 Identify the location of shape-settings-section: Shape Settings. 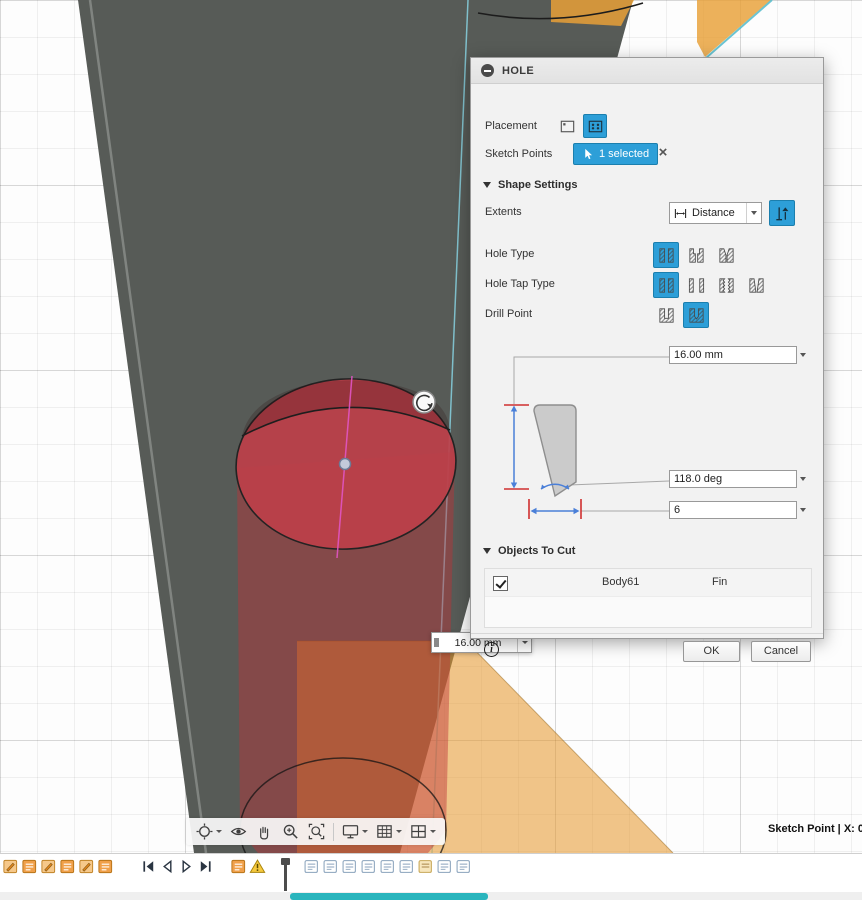
(530, 185).